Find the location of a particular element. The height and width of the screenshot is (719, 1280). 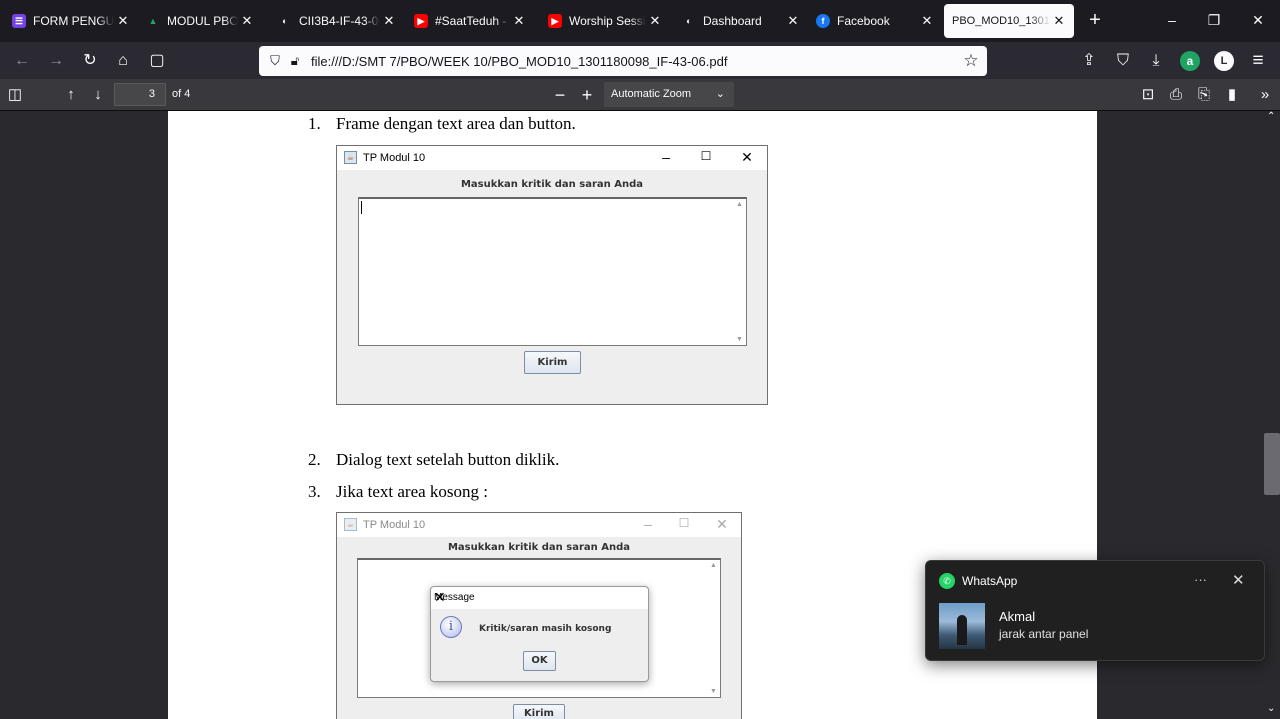

scroll-up-icon: ⌃ is located at coordinates (1271, 116).